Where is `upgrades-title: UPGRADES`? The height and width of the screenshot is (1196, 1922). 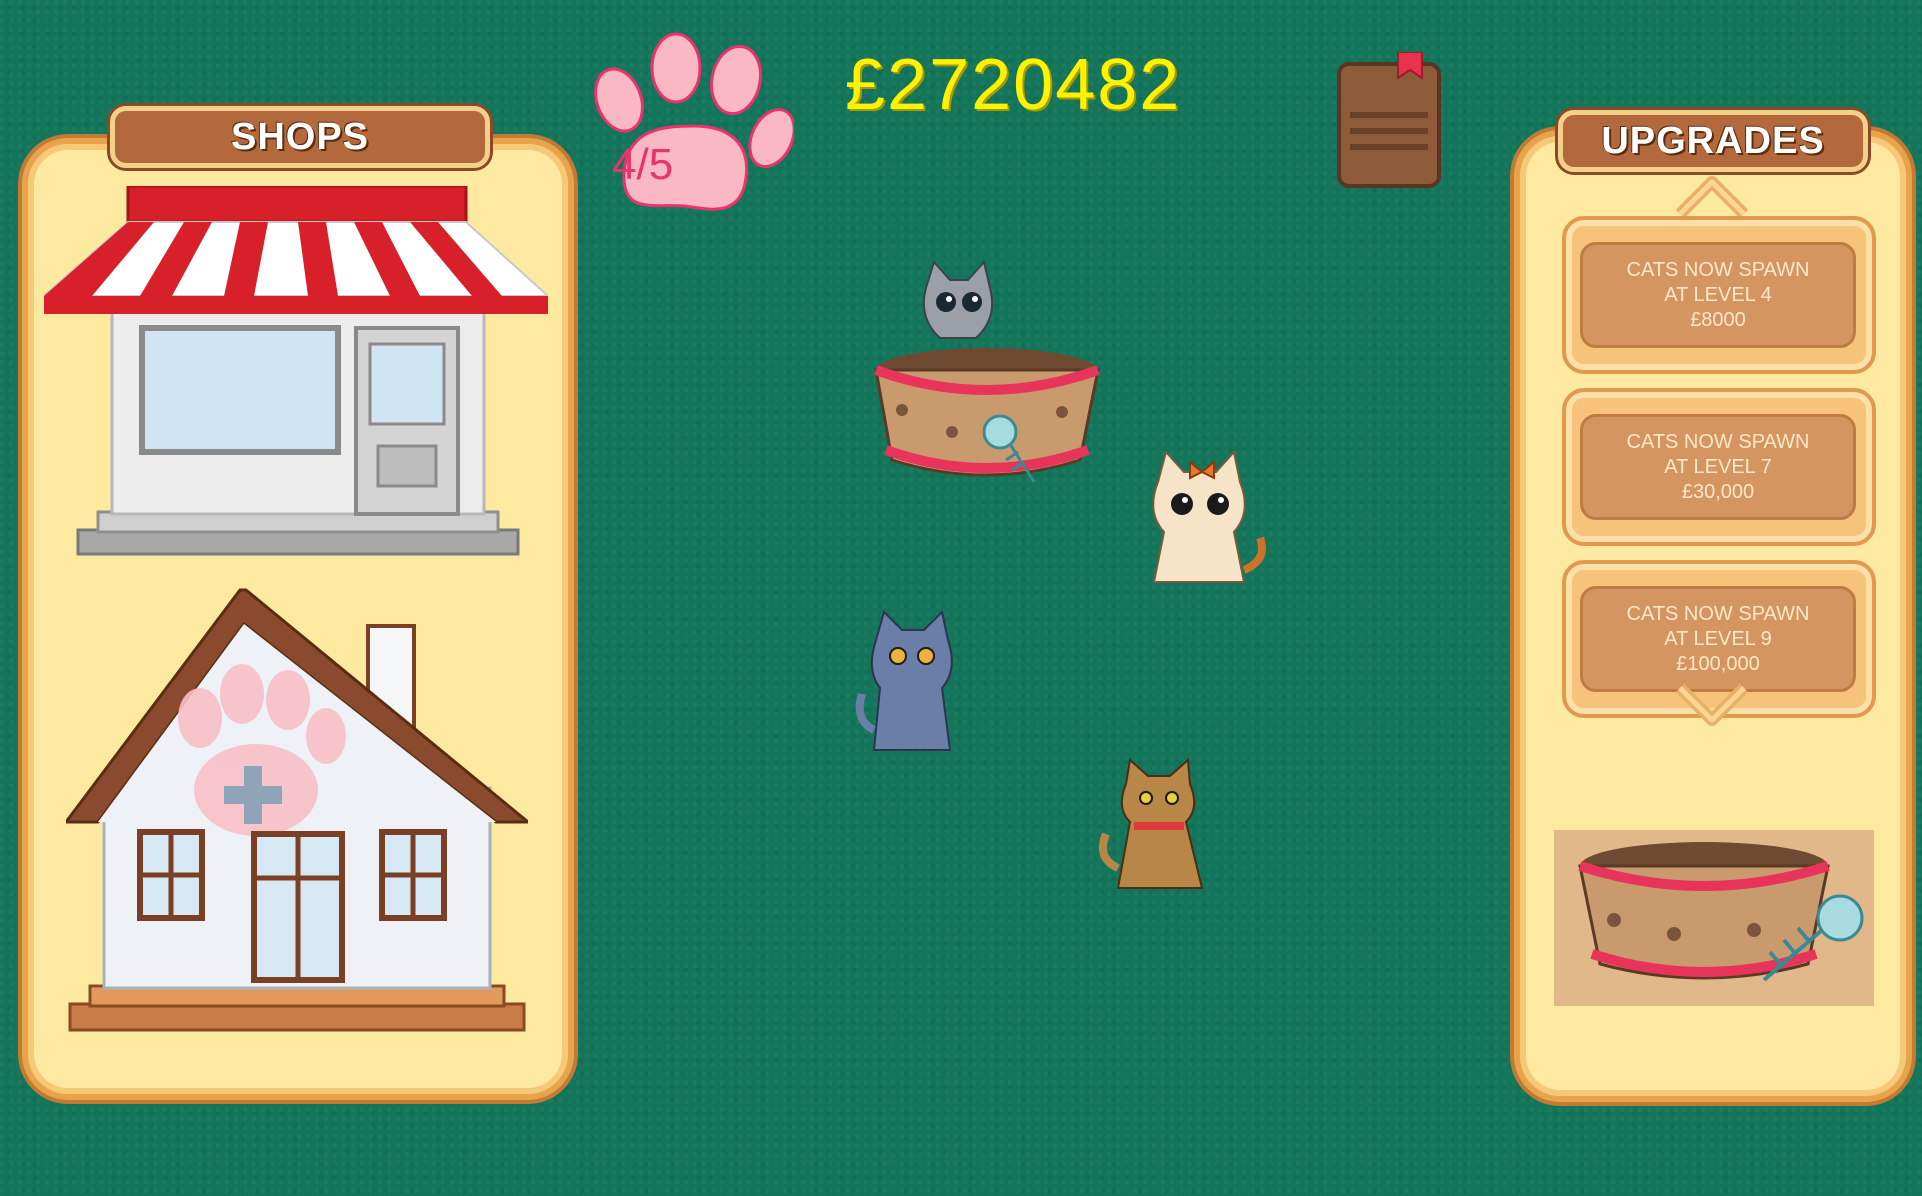
upgrades-title: UPGRADES is located at coordinates (1713, 141).